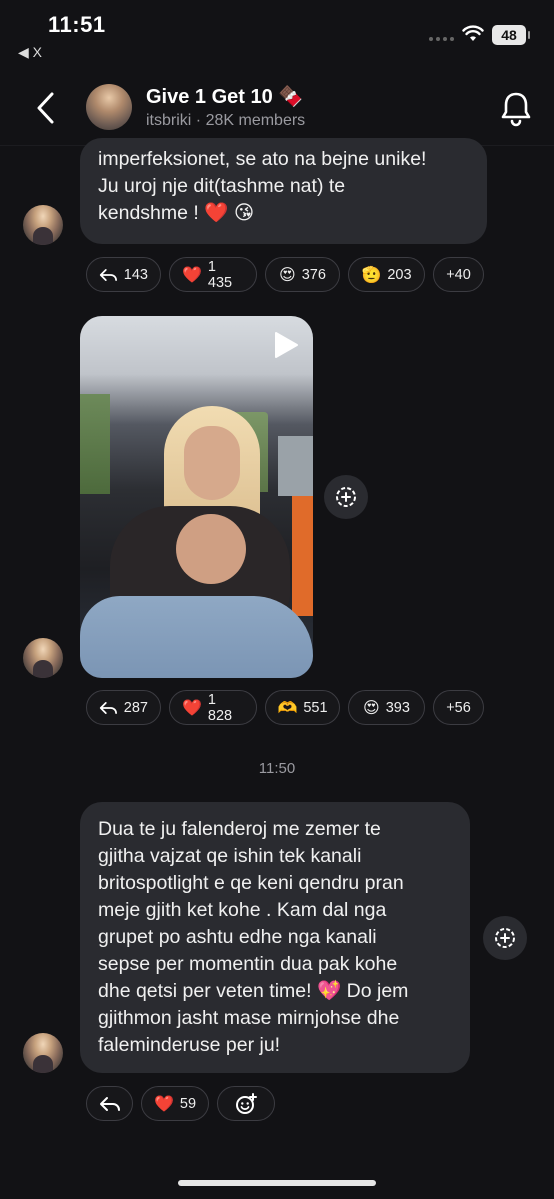  What do you see at coordinates (287, 707) in the screenshot?
I see `heart-hands-emoji: 🫶` at bounding box center [287, 707].